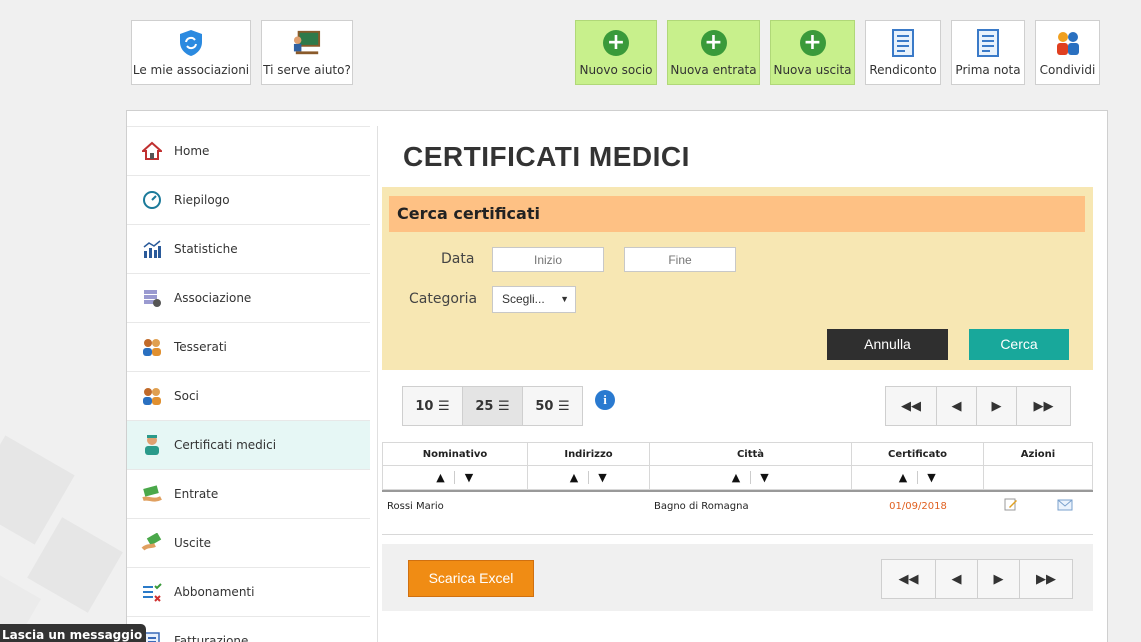  I want to click on new-member-button: + Nuovo socio, so click(616, 52).